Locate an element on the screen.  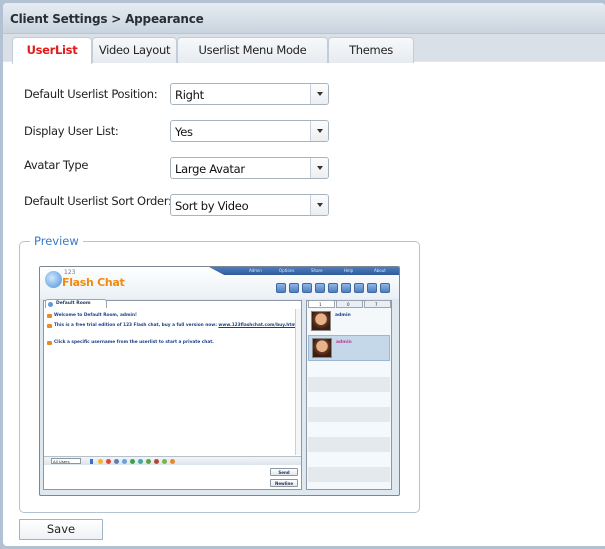
menu-admin: Admin is located at coordinates (255, 270).